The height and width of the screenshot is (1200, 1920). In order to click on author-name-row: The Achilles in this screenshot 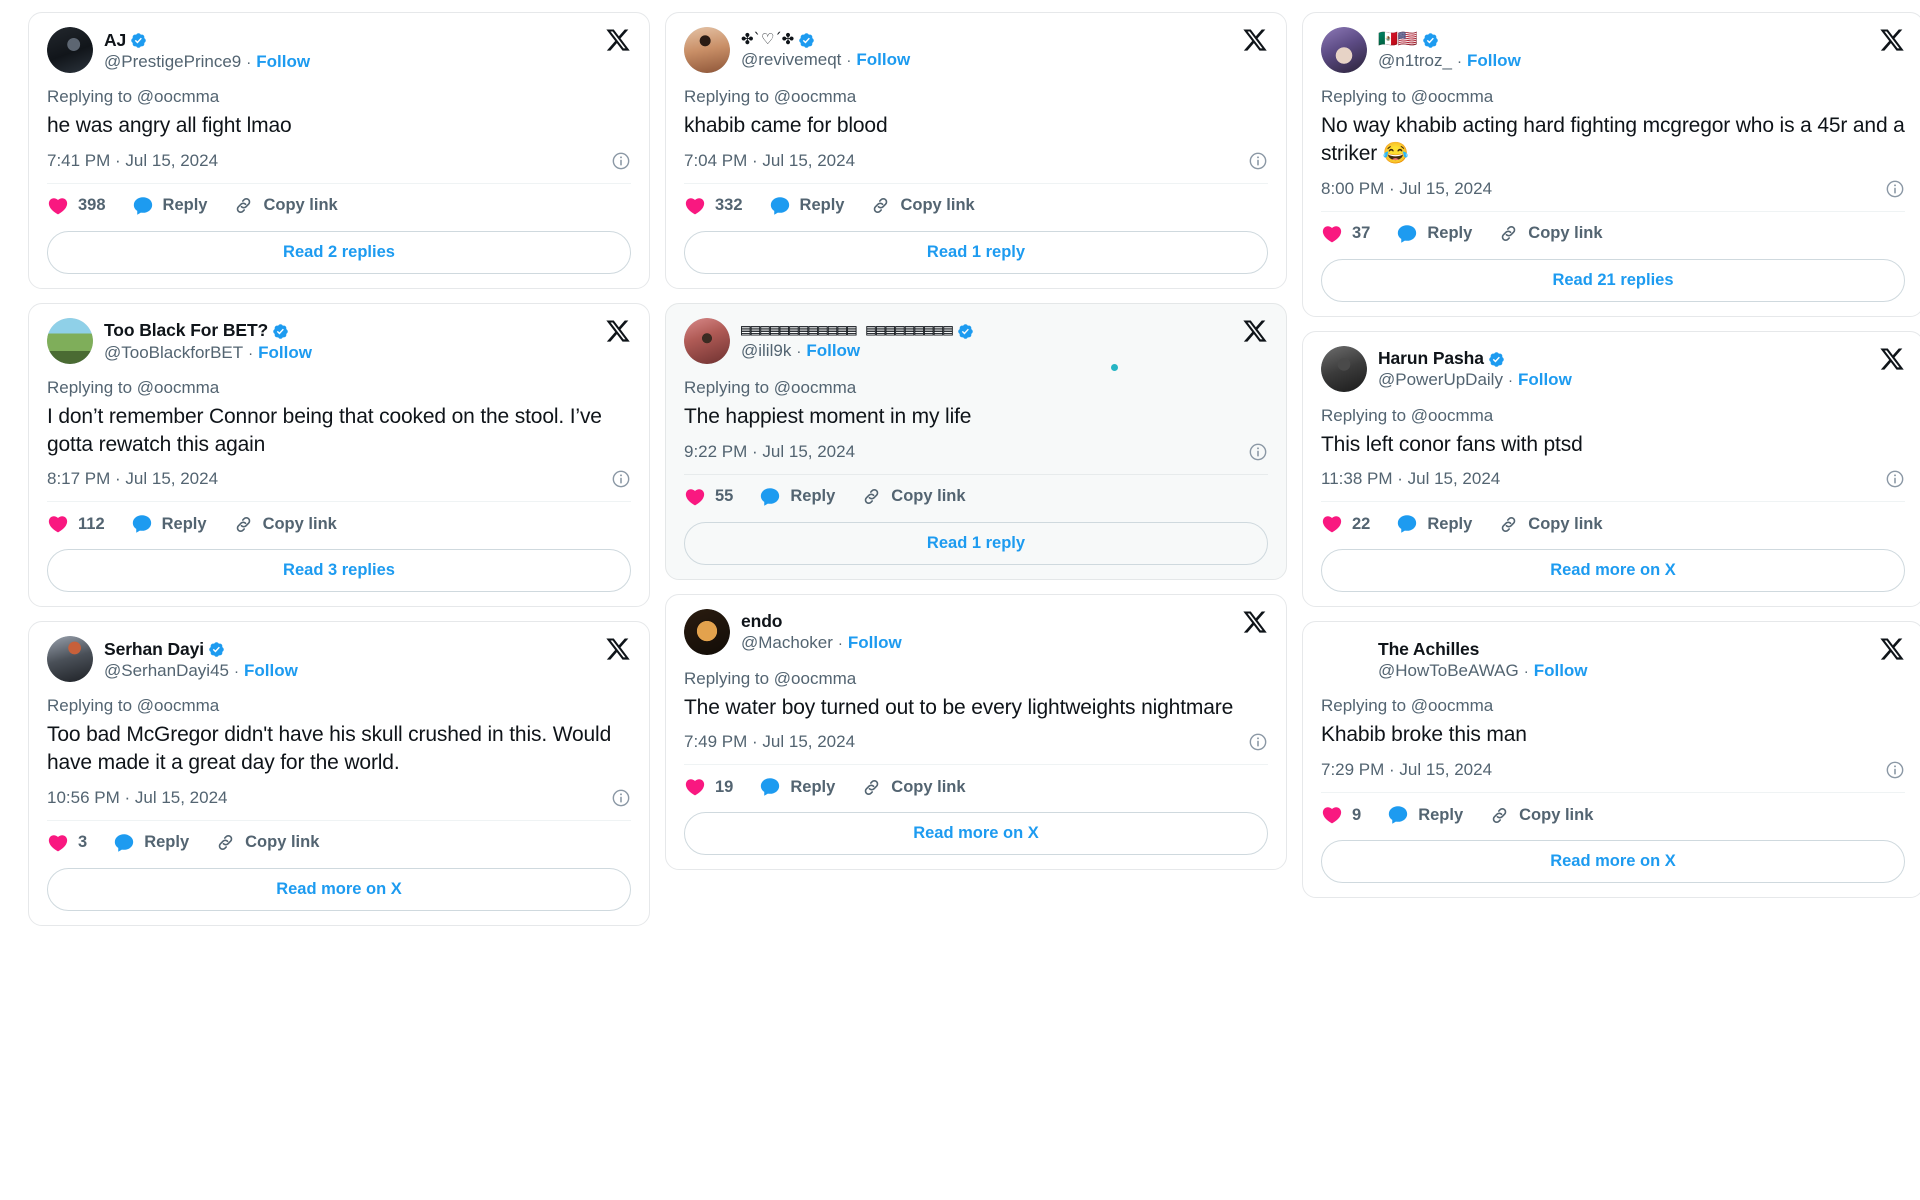, I will do `click(1641, 649)`.